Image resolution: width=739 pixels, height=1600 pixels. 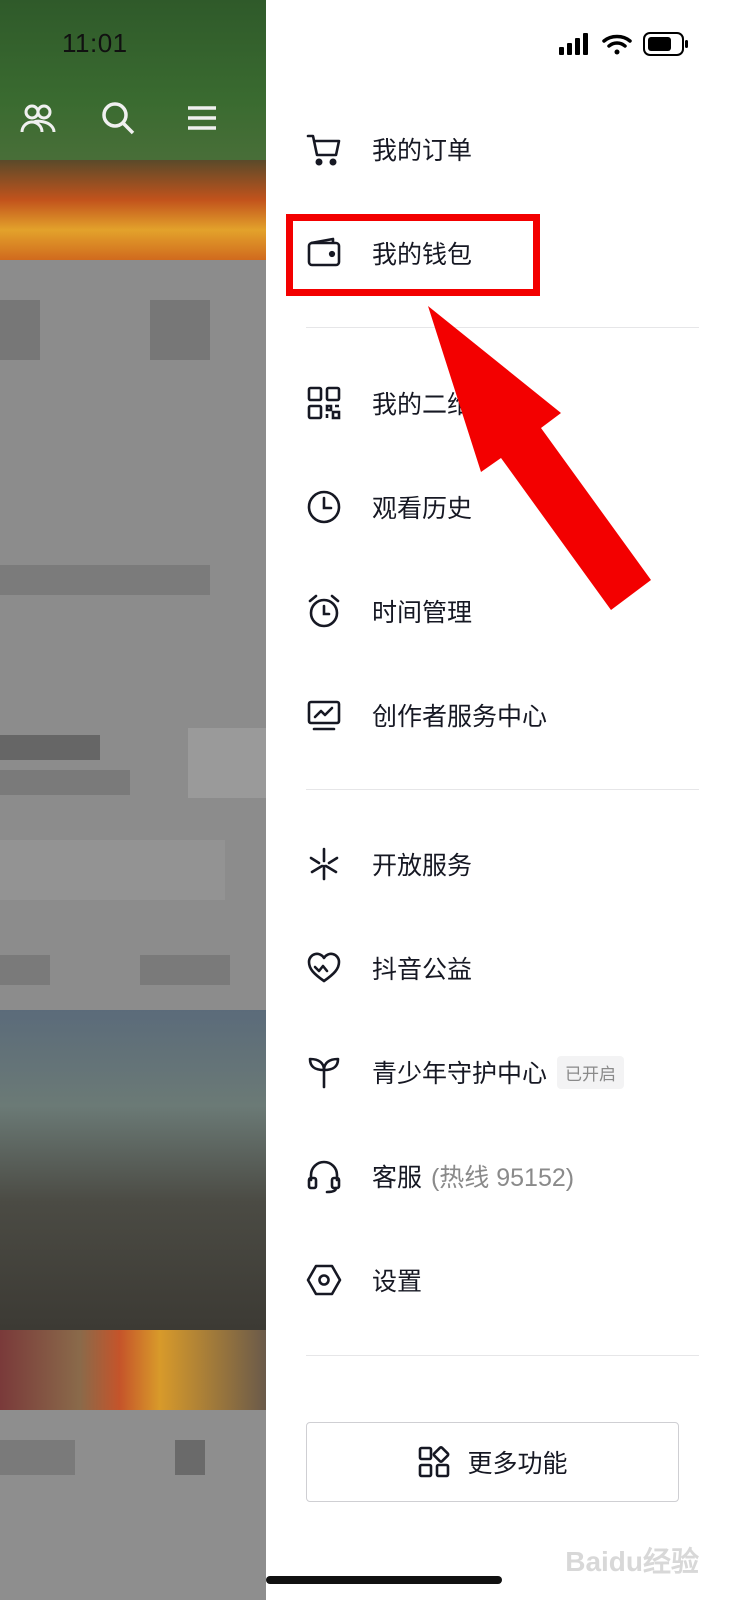 What do you see at coordinates (502, 611) in the screenshot?
I see `menu-item-time-management: 时间管理` at bounding box center [502, 611].